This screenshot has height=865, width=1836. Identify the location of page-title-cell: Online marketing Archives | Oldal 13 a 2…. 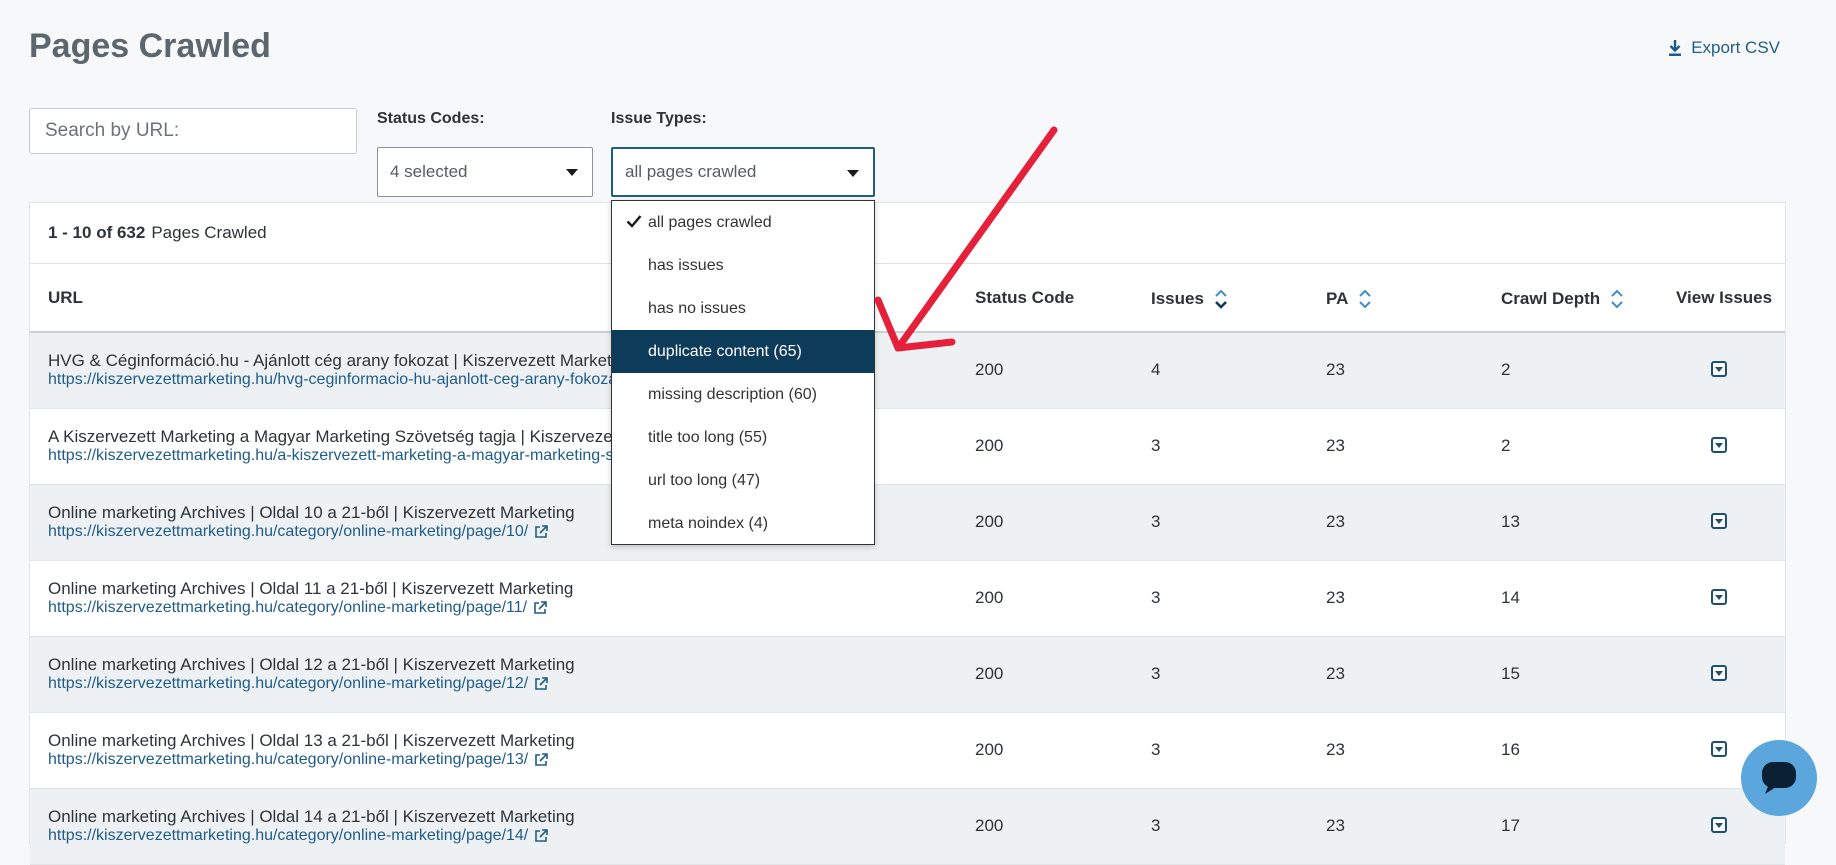
(311, 740).